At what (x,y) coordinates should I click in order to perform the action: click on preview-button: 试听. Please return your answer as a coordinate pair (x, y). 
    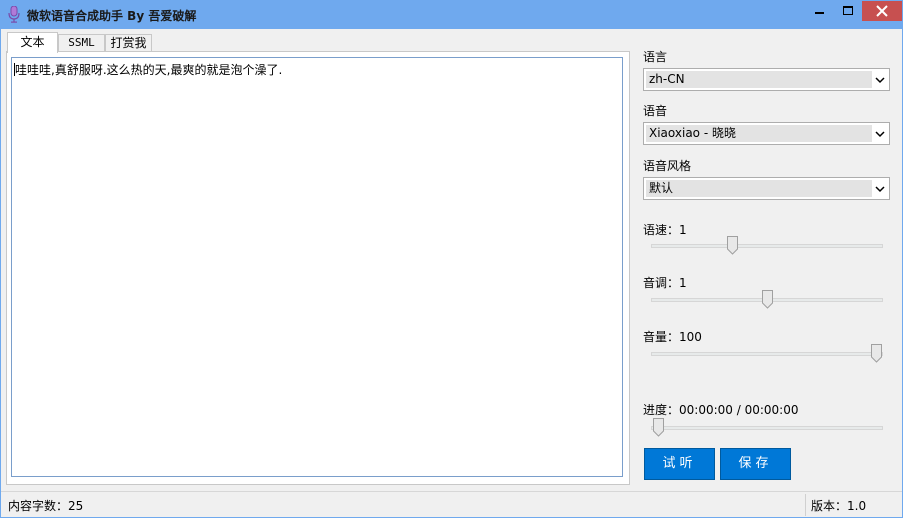
    Looking at the image, I should click on (679, 464).